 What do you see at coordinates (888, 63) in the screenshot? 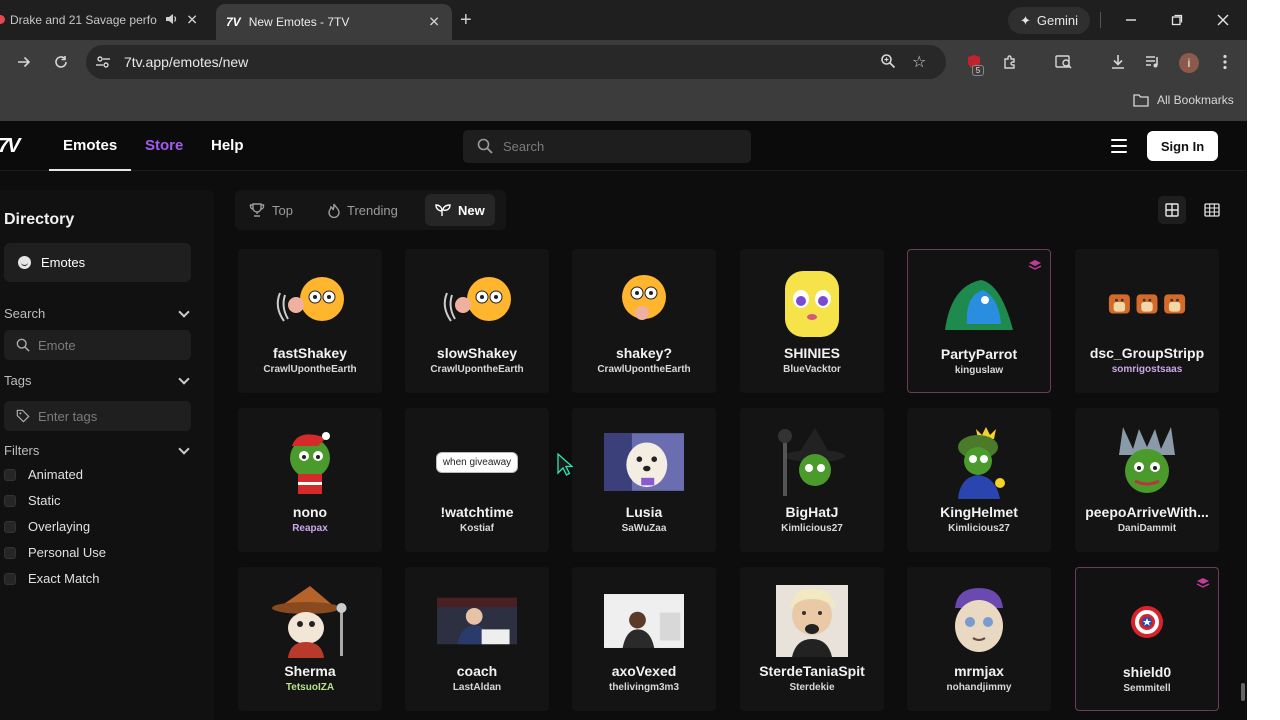
I see `zoom-icon` at bounding box center [888, 63].